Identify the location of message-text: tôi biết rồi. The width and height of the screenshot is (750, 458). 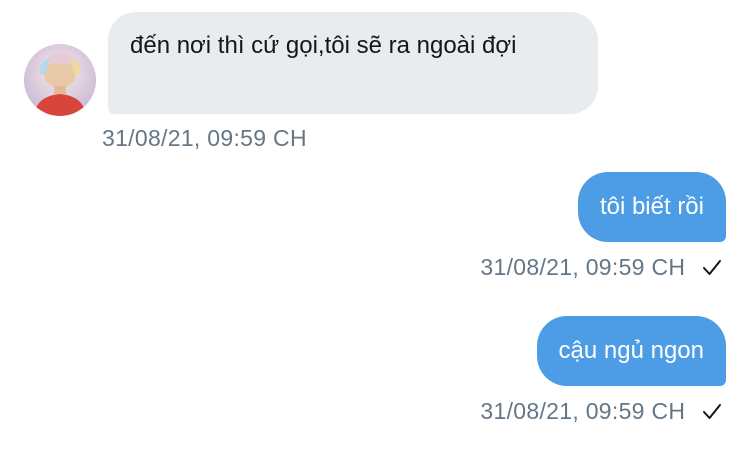
(651, 206).